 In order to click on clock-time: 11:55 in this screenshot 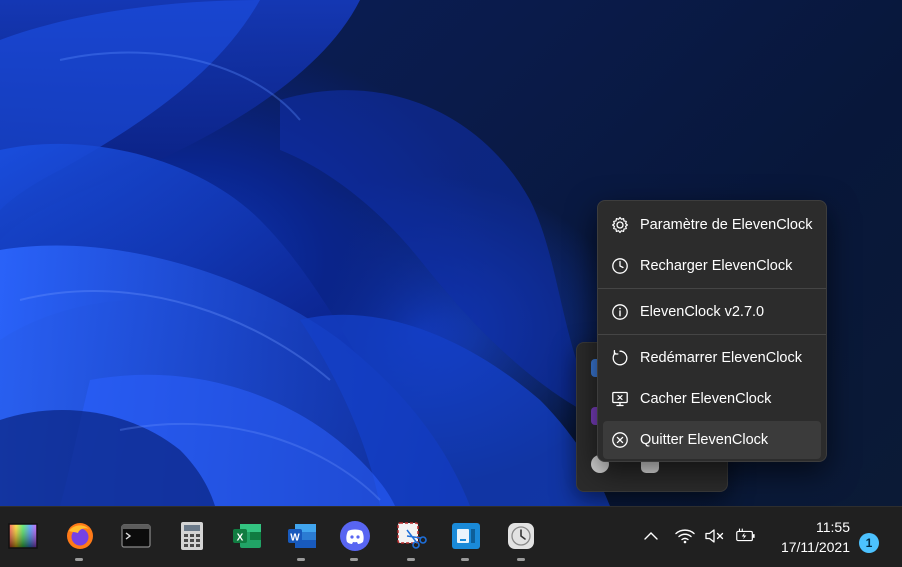, I will do `click(833, 527)`.